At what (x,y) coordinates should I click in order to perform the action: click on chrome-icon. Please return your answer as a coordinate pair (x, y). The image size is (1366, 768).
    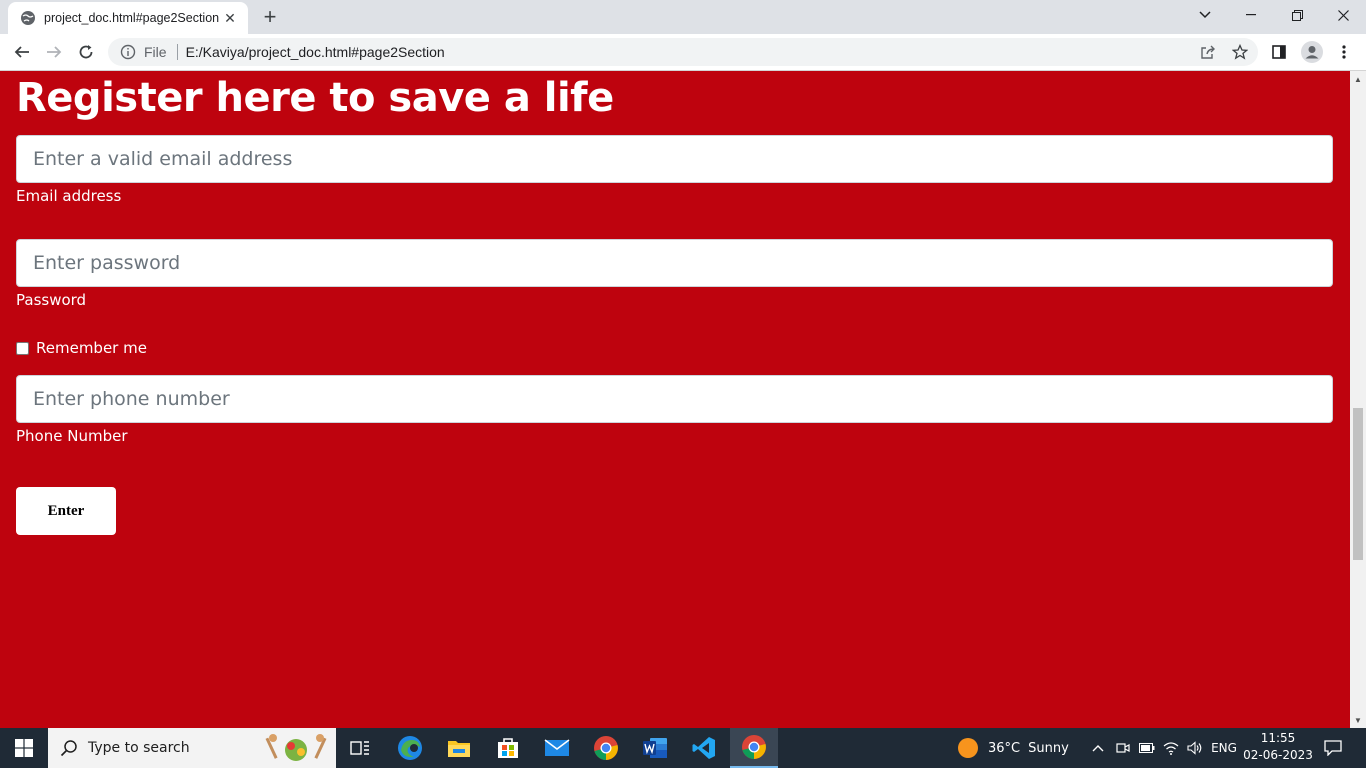
    Looking at the image, I should click on (606, 748).